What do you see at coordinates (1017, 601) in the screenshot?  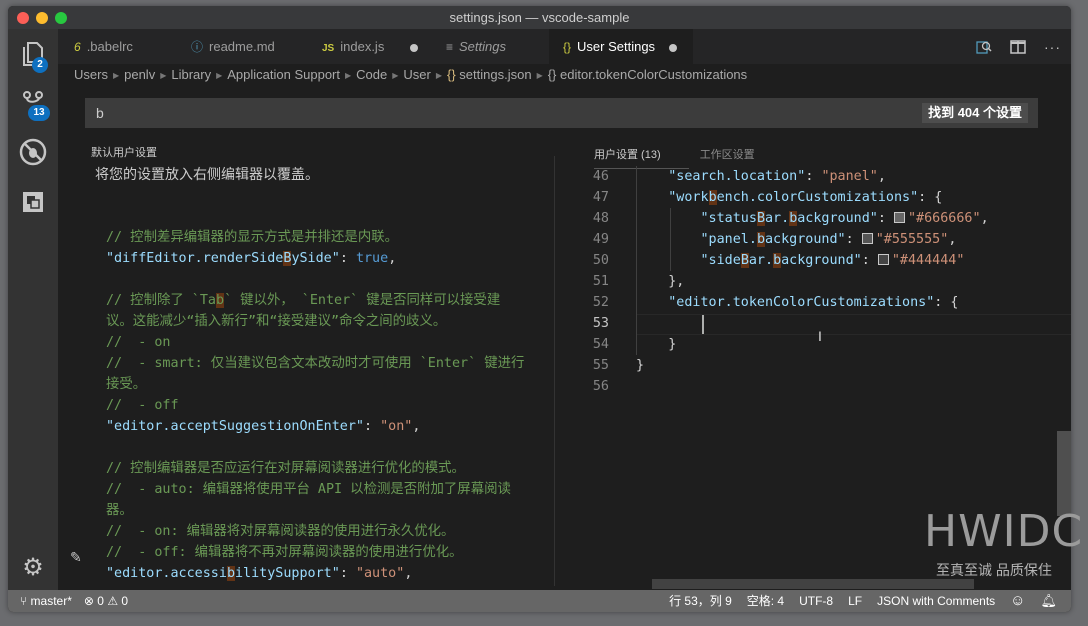 I see `feedback-smiley-icon: ☺` at bounding box center [1017, 601].